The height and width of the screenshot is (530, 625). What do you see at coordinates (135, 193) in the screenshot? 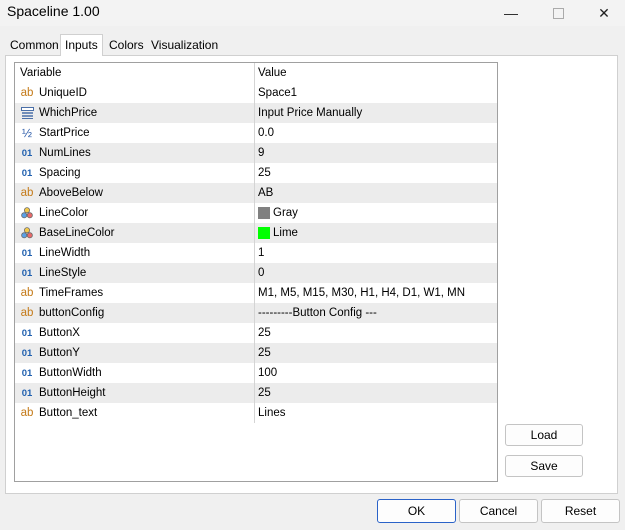
I see `variable-cell: ab AboveBelow` at bounding box center [135, 193].